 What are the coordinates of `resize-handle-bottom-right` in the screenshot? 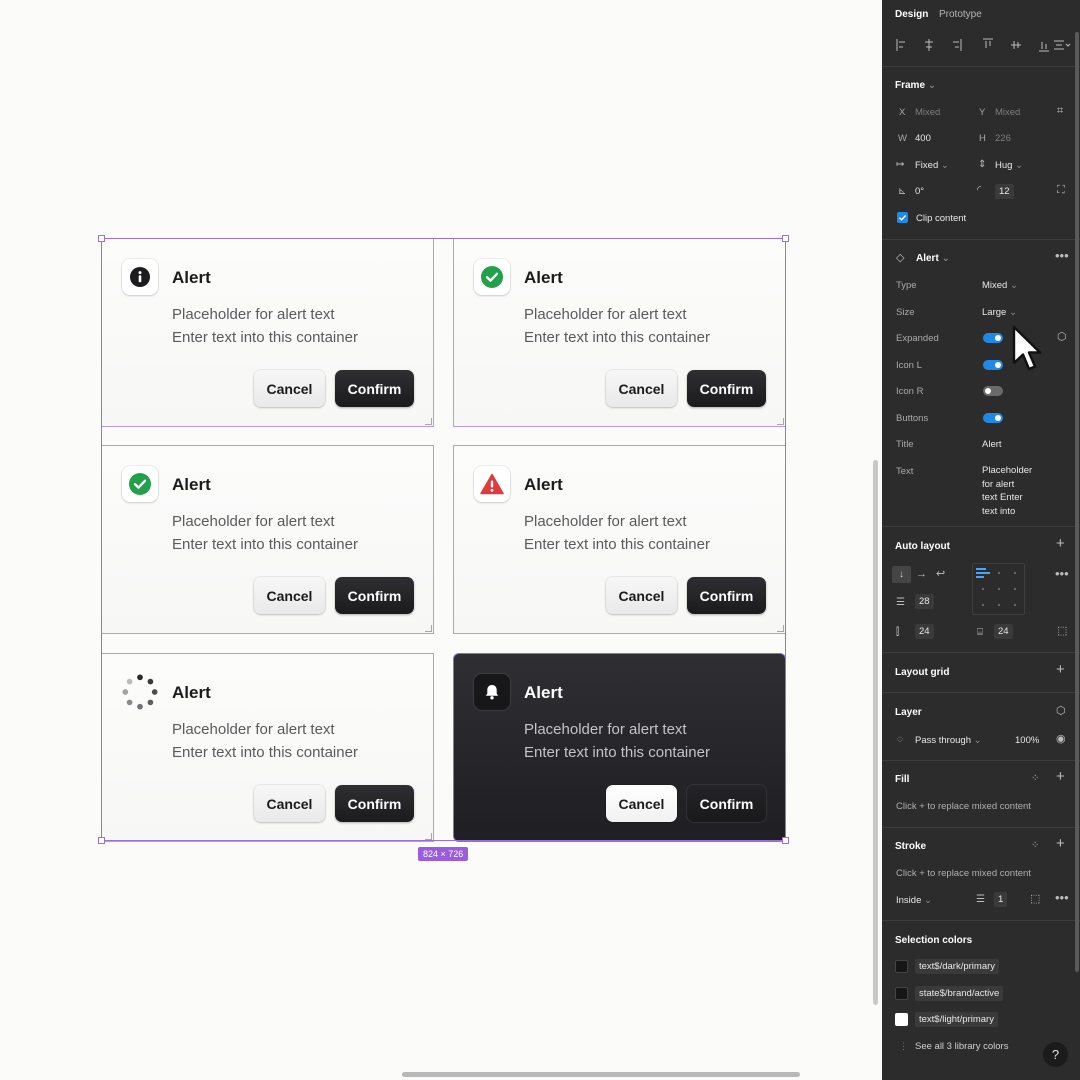 It's located at (785, 840).